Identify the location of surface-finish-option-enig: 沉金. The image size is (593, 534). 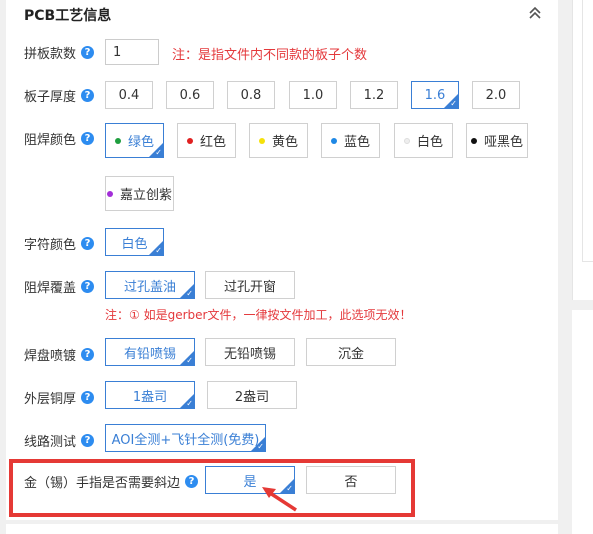
(351, 352).